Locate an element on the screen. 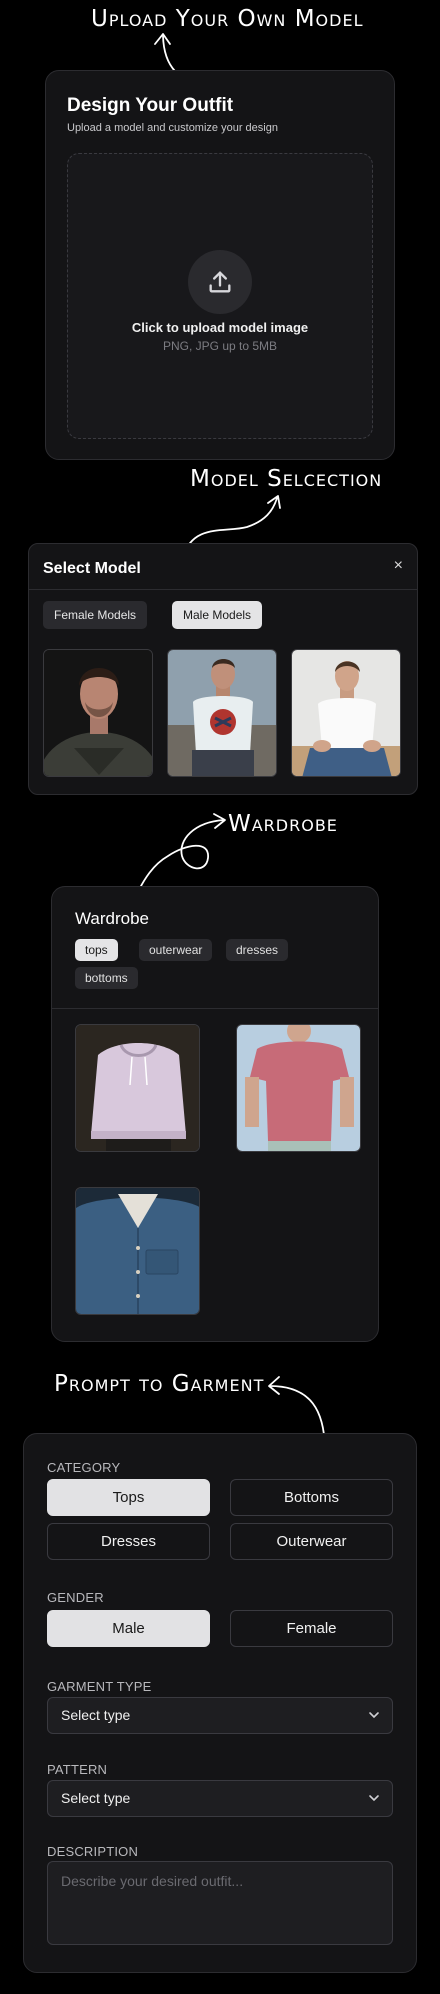  pattern-select: Select type is located at coordinates (220, 1798).